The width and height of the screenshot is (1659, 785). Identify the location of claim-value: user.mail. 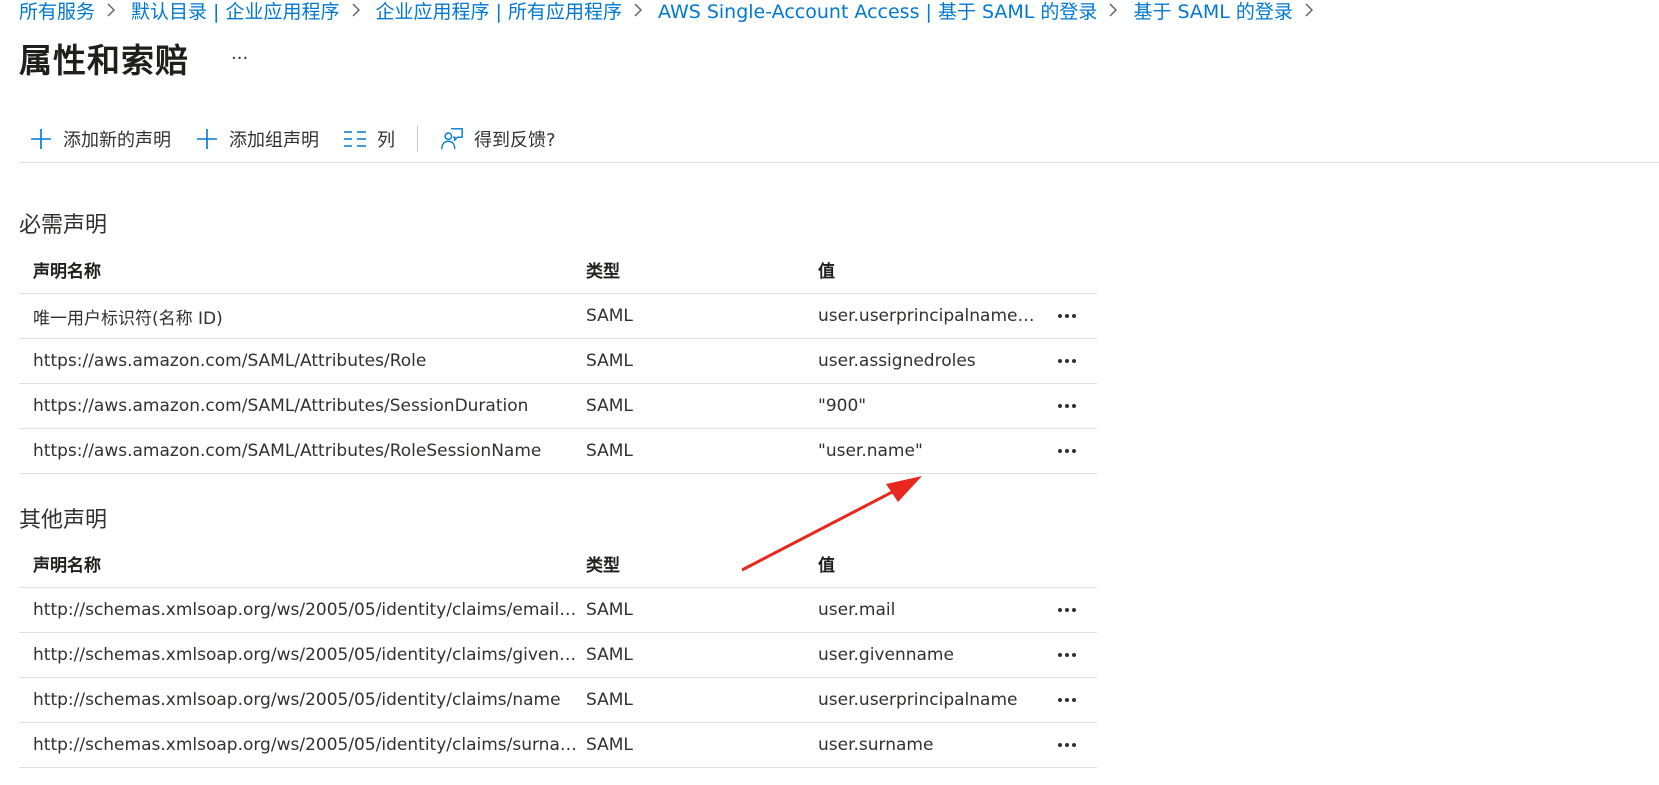
(857, 610).